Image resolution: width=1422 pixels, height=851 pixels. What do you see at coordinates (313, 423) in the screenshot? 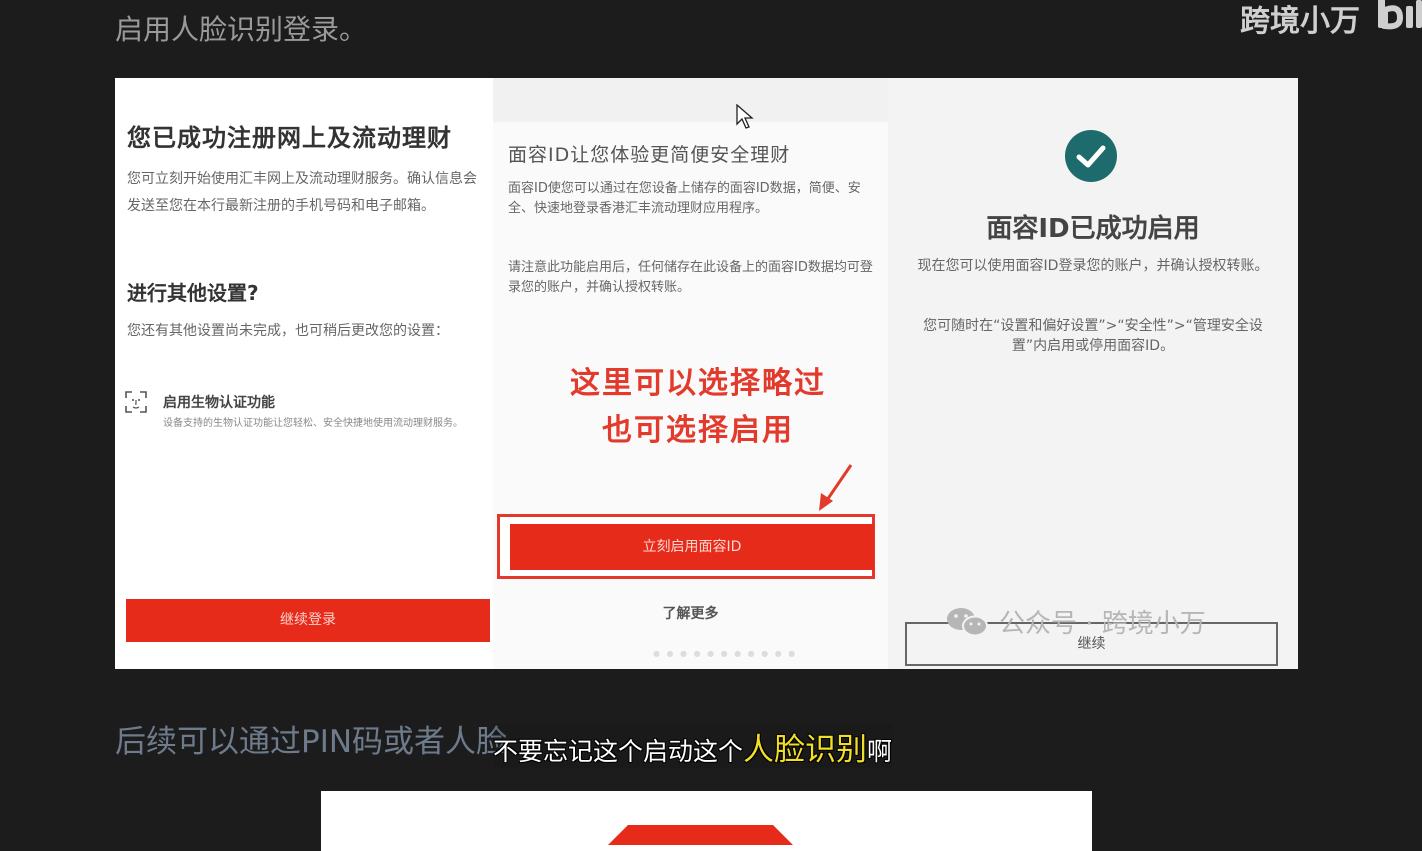
I see `biometric-option-description: 设备支持的生物认证功能让您轻松、安全快捷地使用流动理财服务。` at bounding box center [313, 423].